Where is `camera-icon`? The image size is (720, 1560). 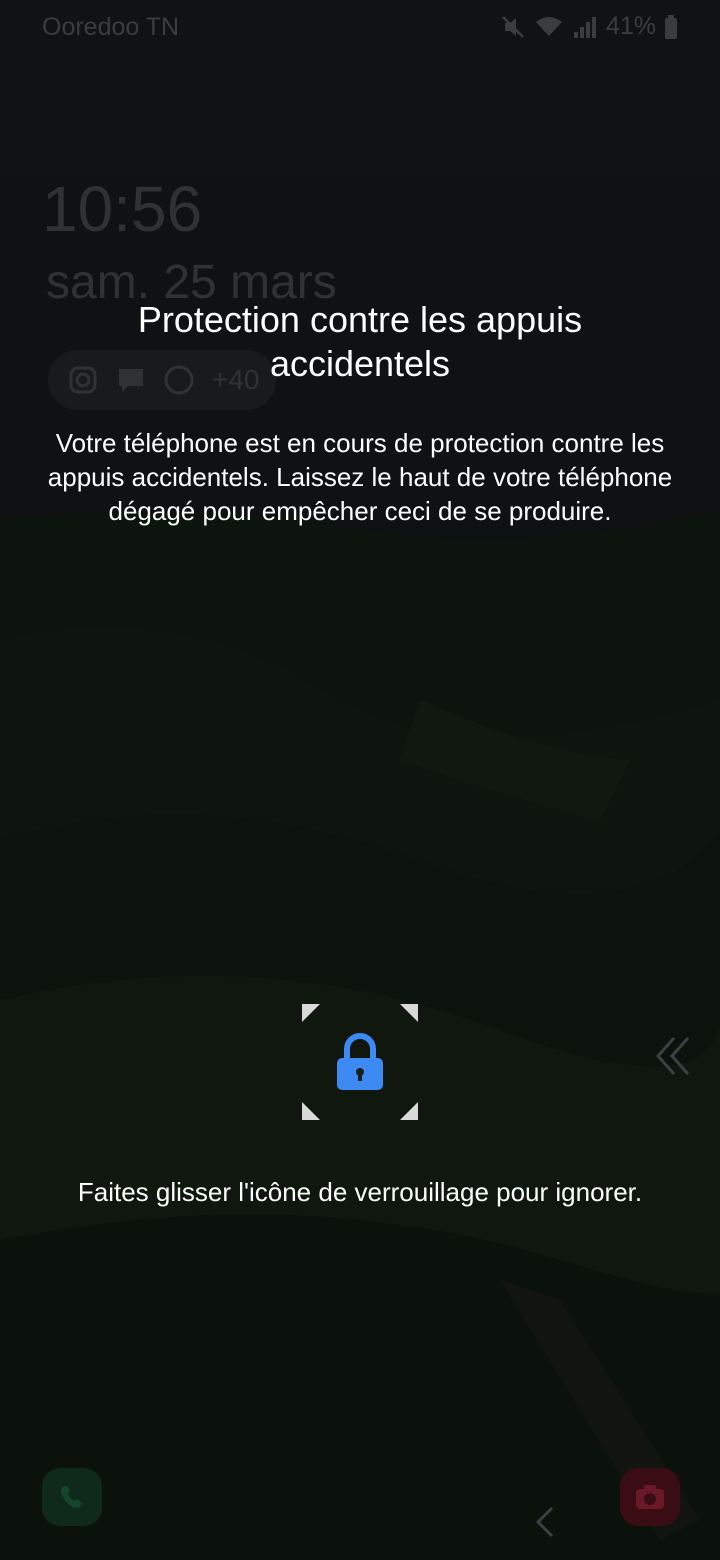
camera-icon is located at coordinates (650, 1497).